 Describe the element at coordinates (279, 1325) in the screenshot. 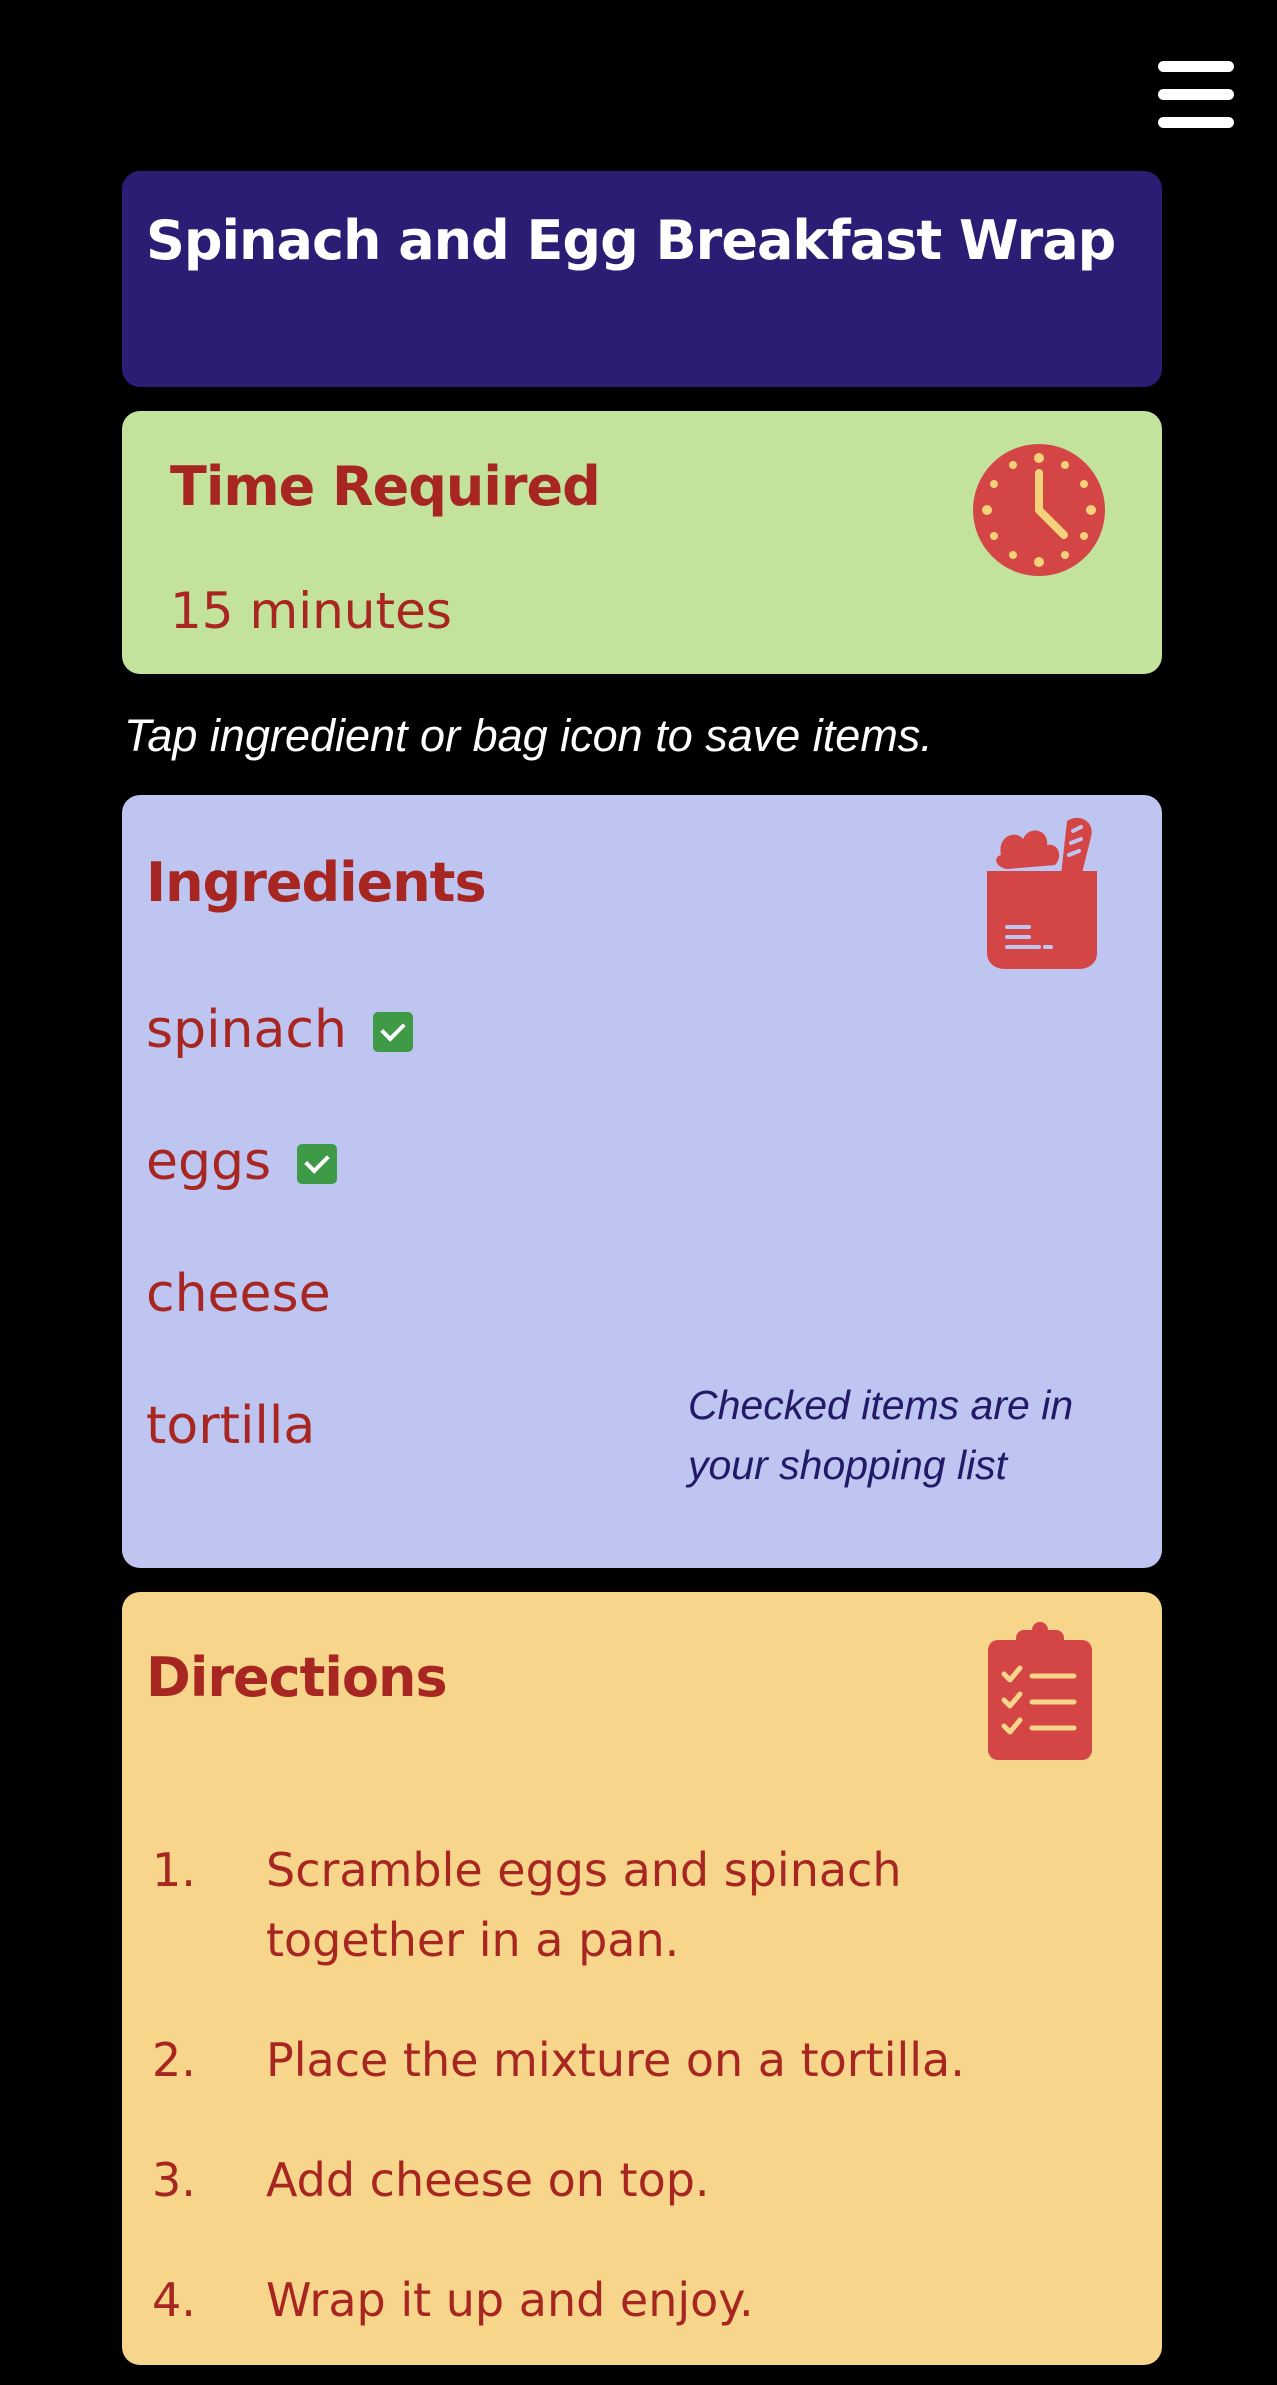

I see `ingredient-item-cheese: cheese` at that location.